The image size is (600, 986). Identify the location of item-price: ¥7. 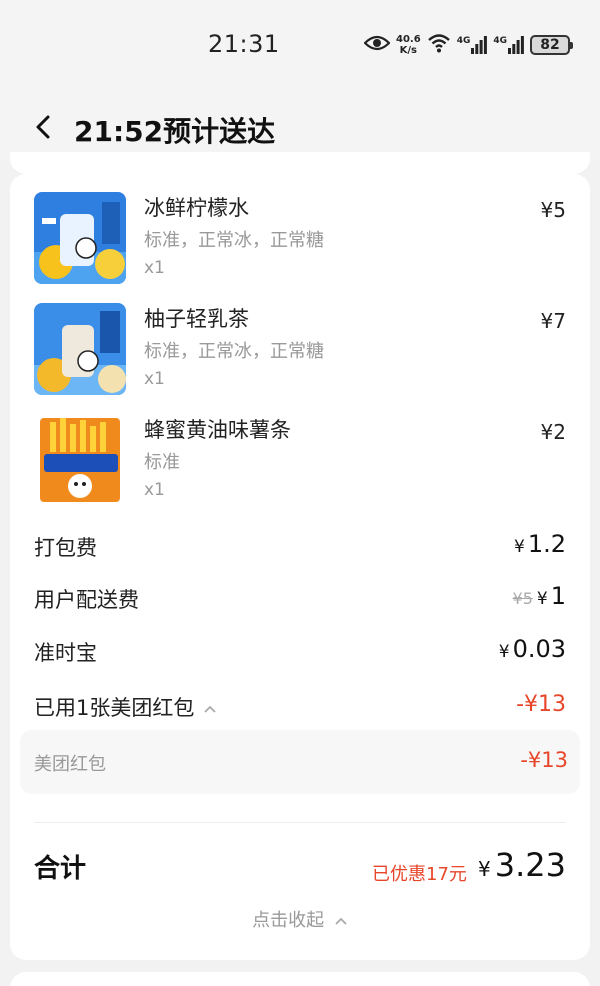
(553, 321).